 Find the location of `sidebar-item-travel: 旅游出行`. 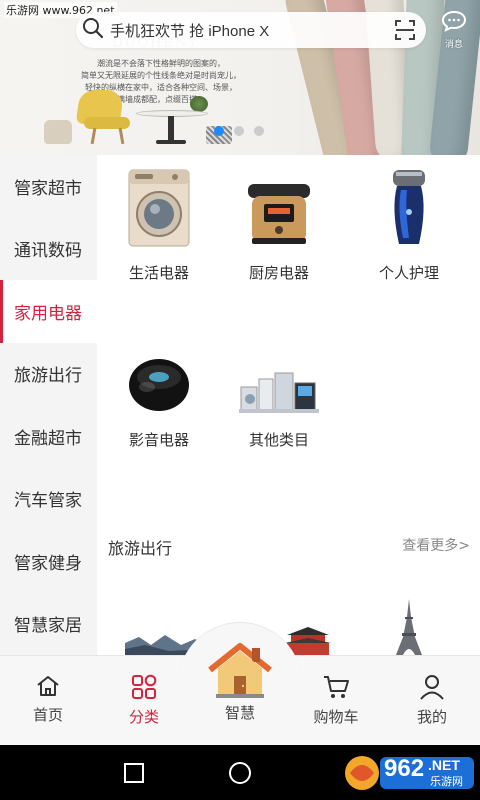

sidebar-item-travel: 旅游出行 is located at coordinates (48, 374).